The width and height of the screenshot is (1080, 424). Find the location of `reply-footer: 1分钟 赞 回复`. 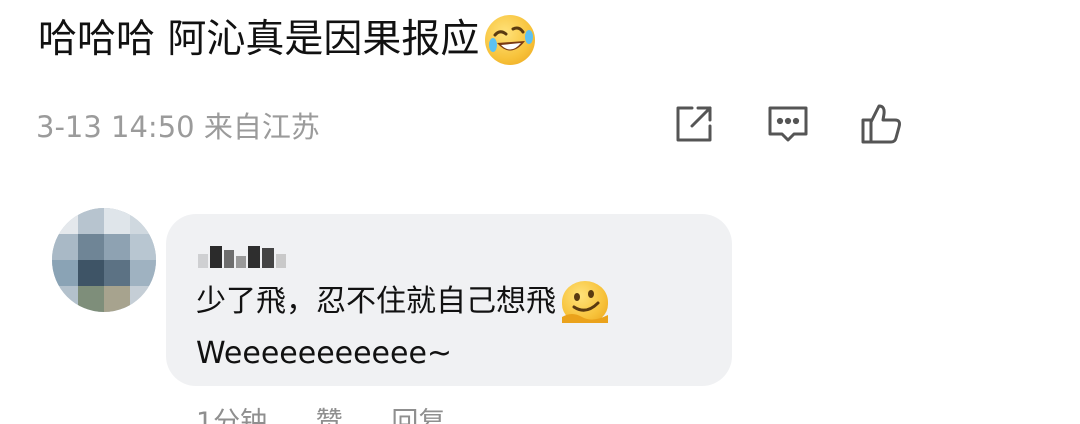

reply-footer: 1分钟 赞 回复 is located at coordinates (340, 412).